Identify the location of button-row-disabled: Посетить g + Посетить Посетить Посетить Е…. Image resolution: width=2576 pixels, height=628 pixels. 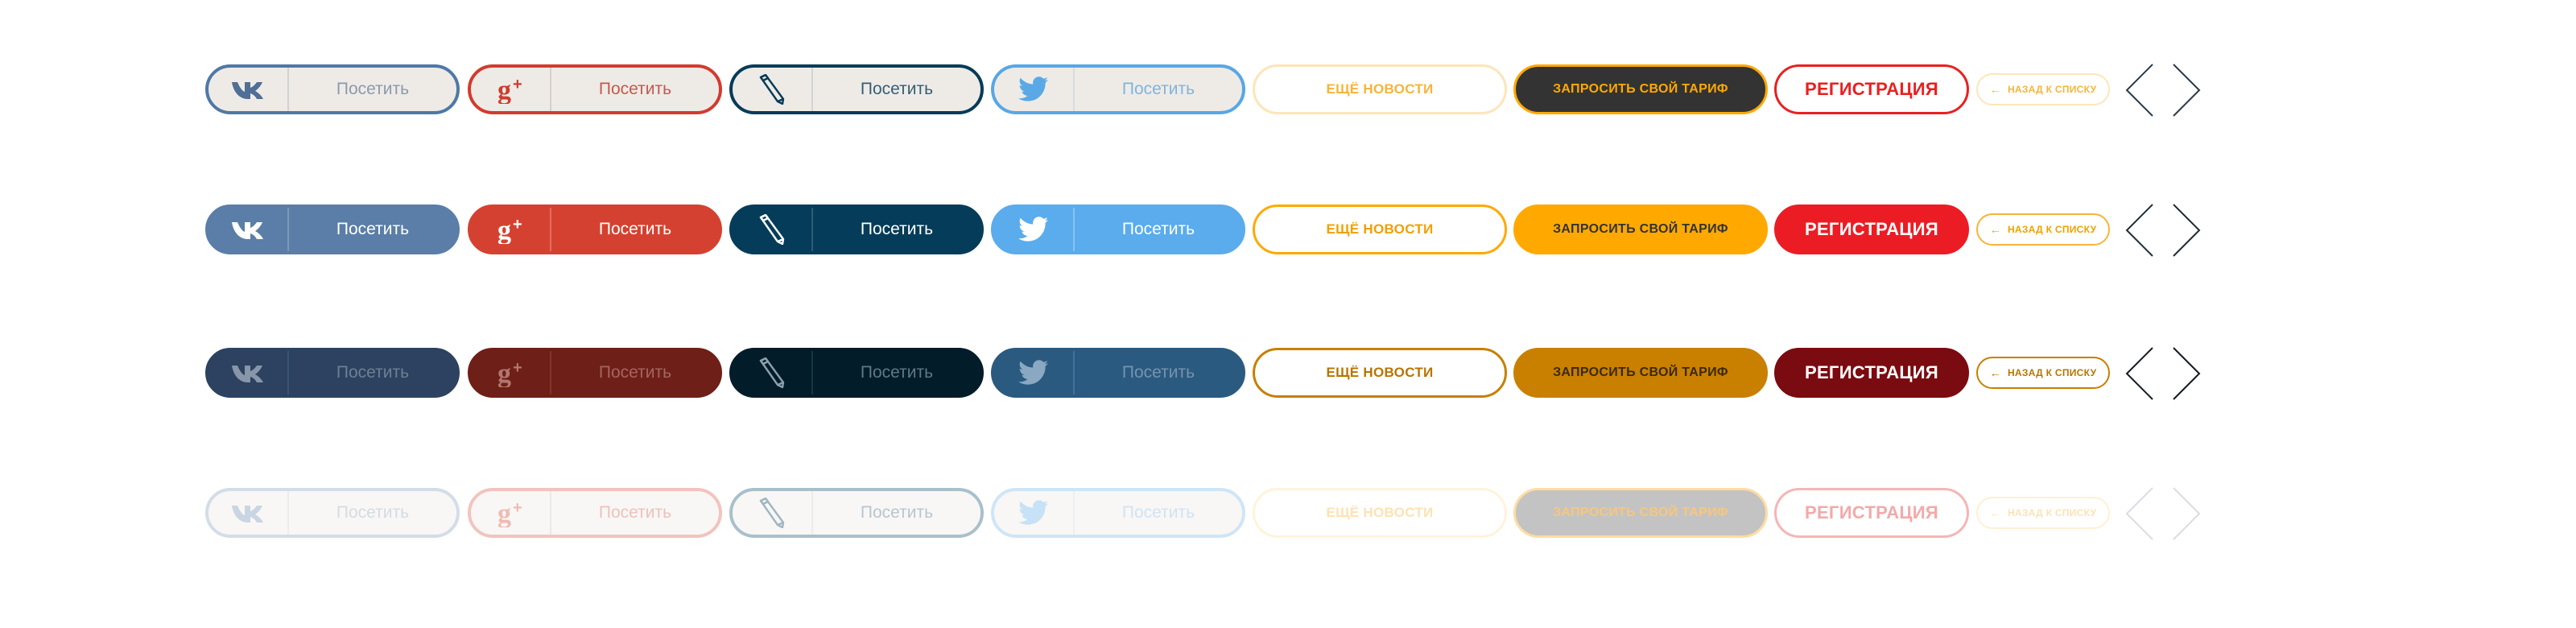
(1288, 513).